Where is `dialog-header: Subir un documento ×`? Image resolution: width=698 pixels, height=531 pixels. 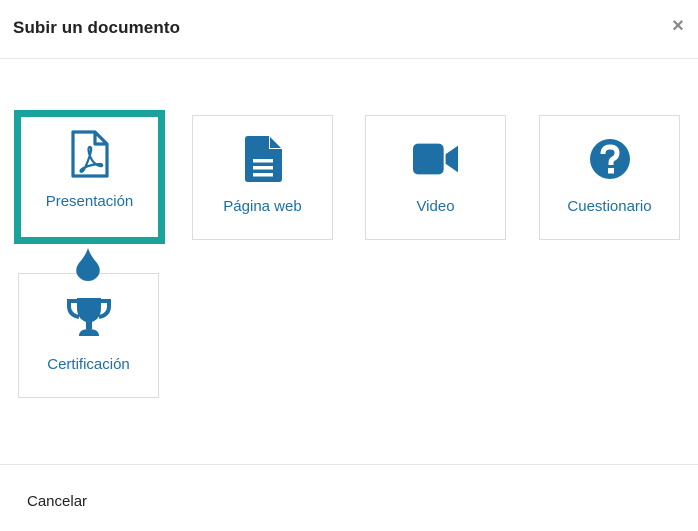
dialog-header: Subir un documento × is located at coordinates (349, 29).